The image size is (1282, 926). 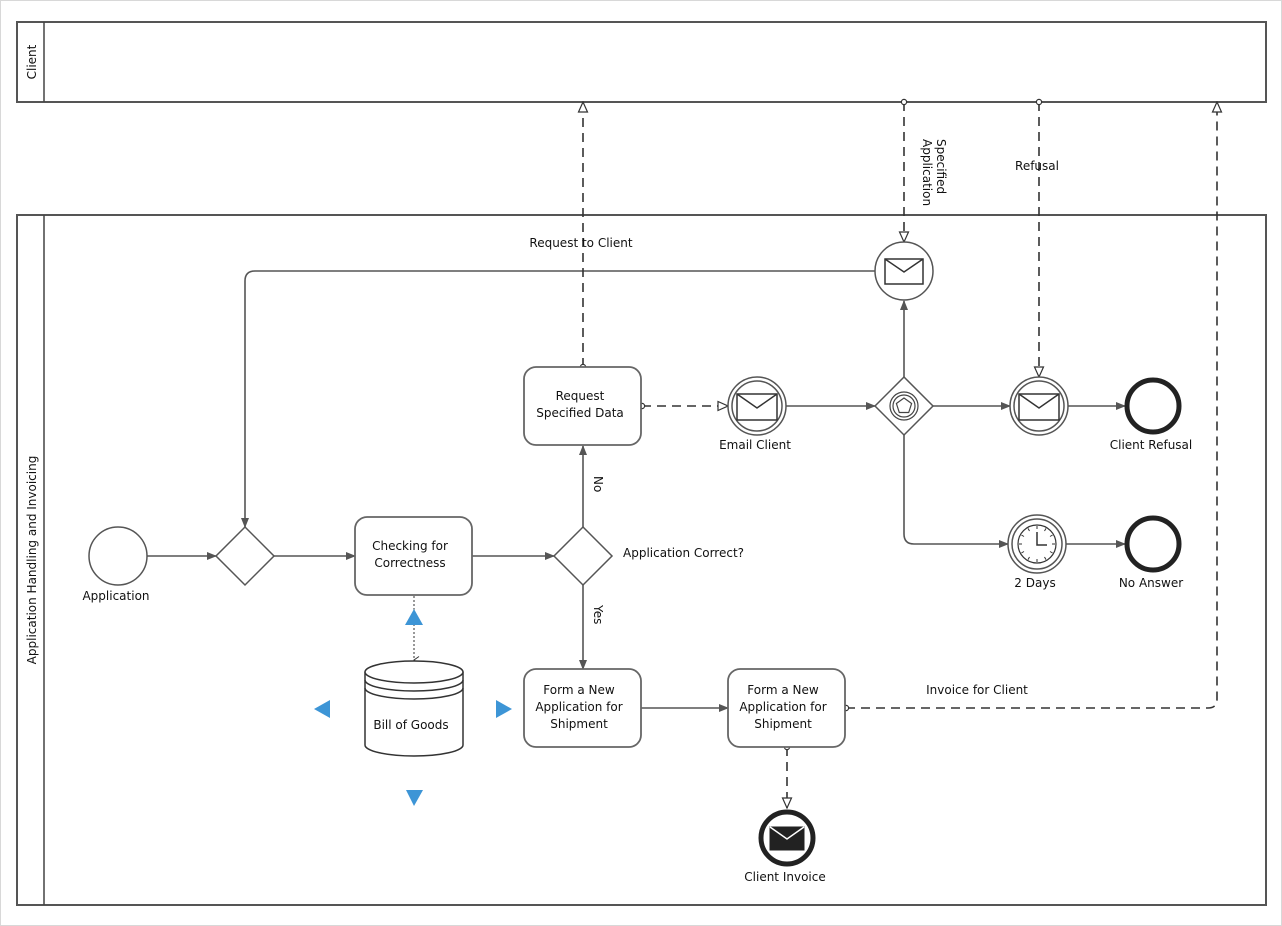 I want to click on clock-icon, so click(x=1037, y=544).